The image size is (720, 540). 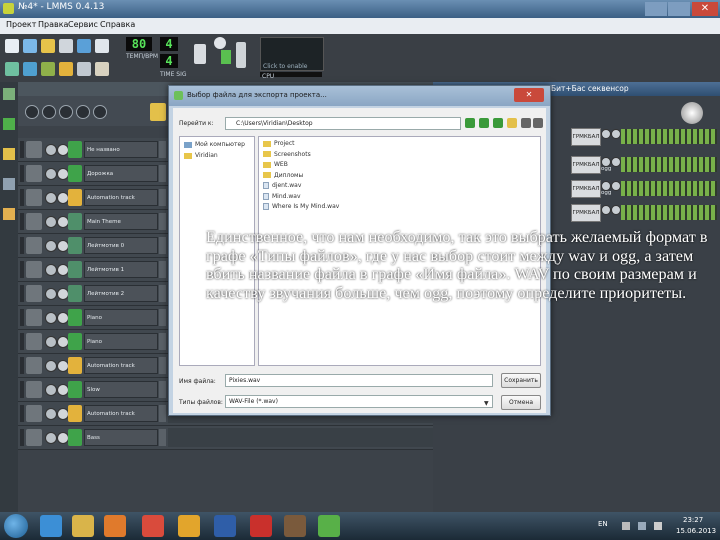 I want to click on track-row: Bass, so click(x=225, y=438).